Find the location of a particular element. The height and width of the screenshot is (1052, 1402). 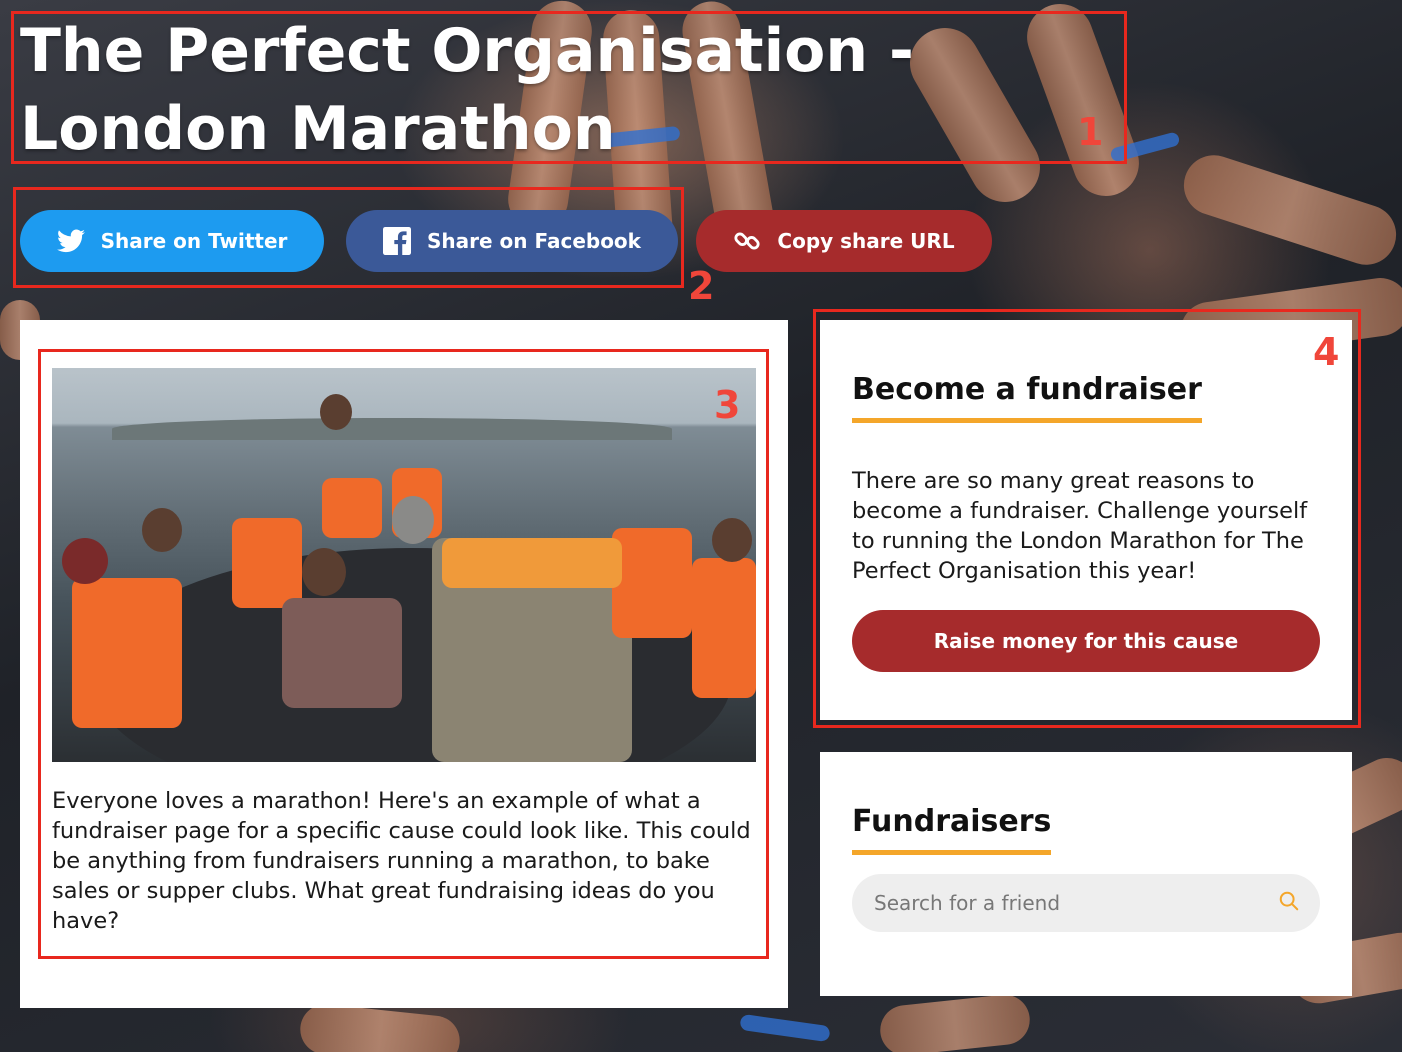

annotation-label-4: 4 is located at coordinates (1326, 352).